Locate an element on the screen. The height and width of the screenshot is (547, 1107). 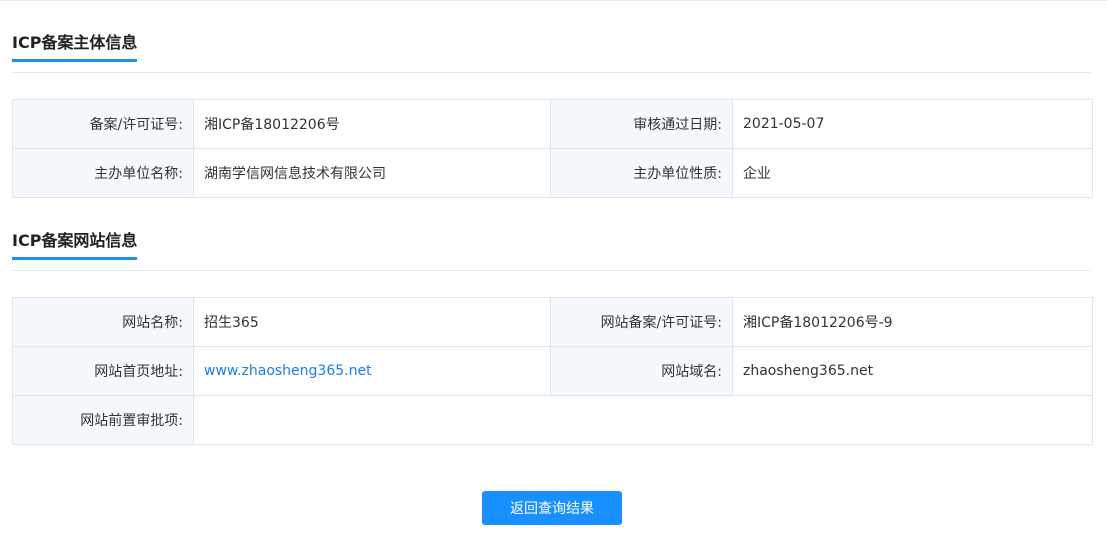
table-row: 网站名称: 招生365 网站备案/许可证号: 湘ICP备18012206号-9 is located at coordinates (552, 322).